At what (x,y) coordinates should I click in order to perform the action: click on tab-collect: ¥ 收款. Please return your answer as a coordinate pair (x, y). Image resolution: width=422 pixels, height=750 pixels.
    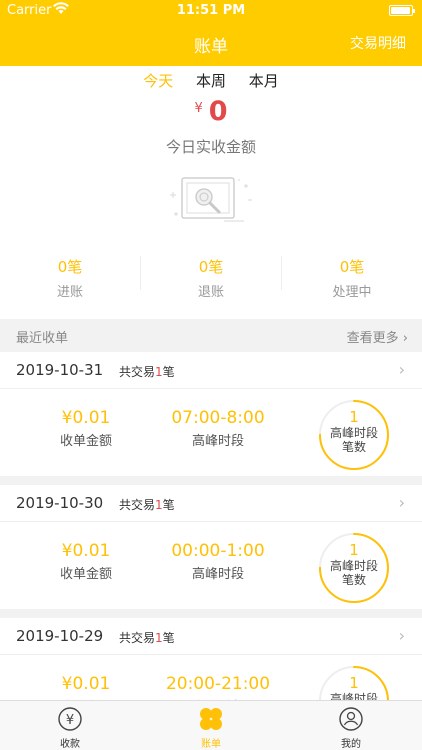
    Looking at the image, I should click on (70, 728).